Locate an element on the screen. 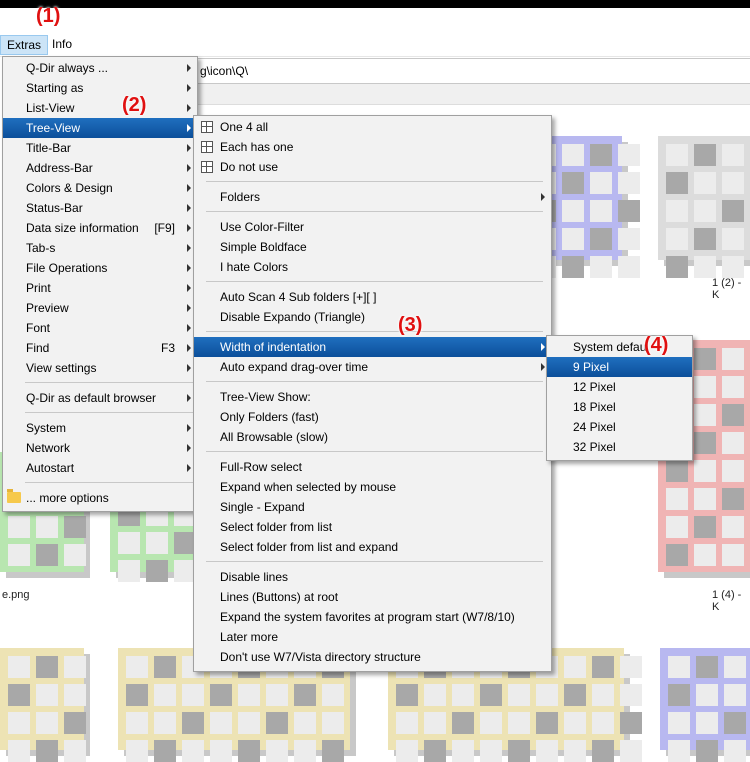 The image size is (750, 762). treeview-item-do-not-use: Do not use is located at coordinates (372, 167).